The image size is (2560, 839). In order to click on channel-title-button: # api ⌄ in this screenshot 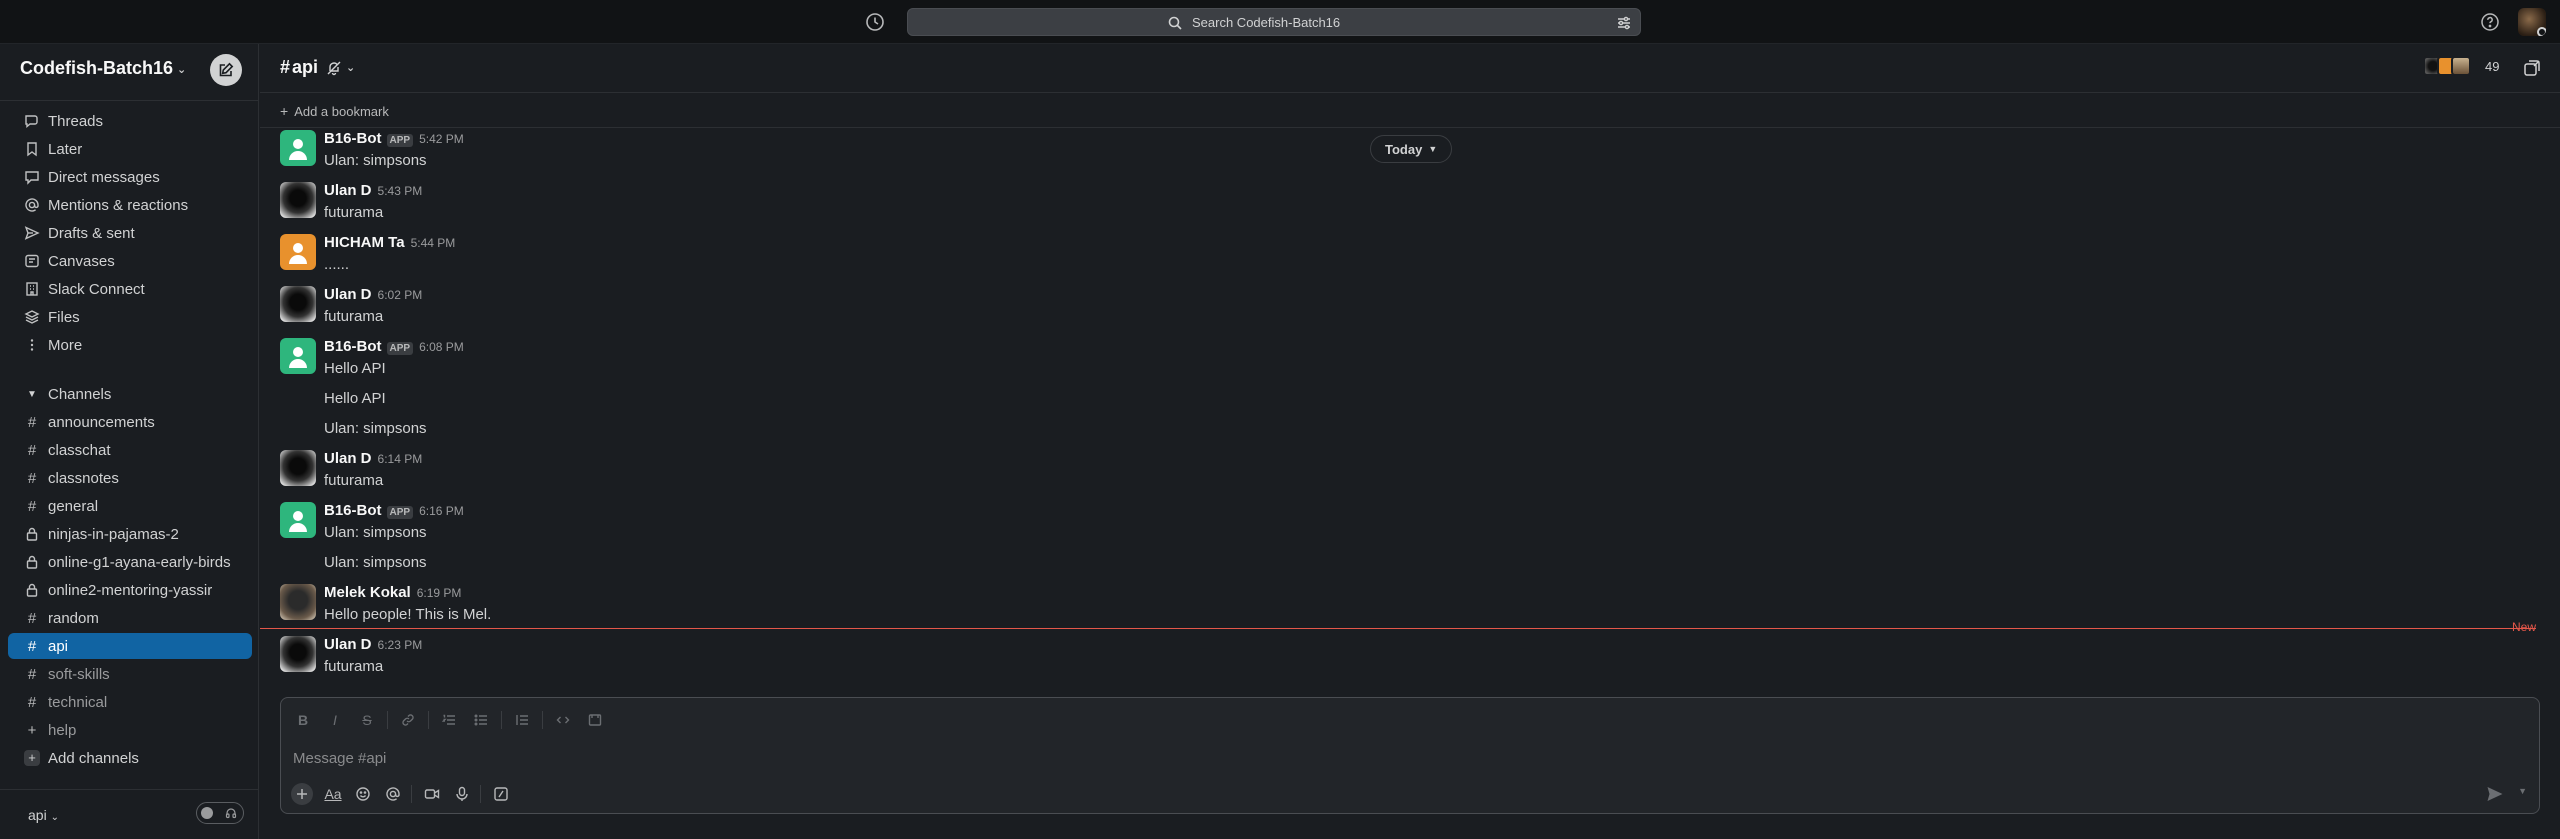, I will do `click(317, 67)`.